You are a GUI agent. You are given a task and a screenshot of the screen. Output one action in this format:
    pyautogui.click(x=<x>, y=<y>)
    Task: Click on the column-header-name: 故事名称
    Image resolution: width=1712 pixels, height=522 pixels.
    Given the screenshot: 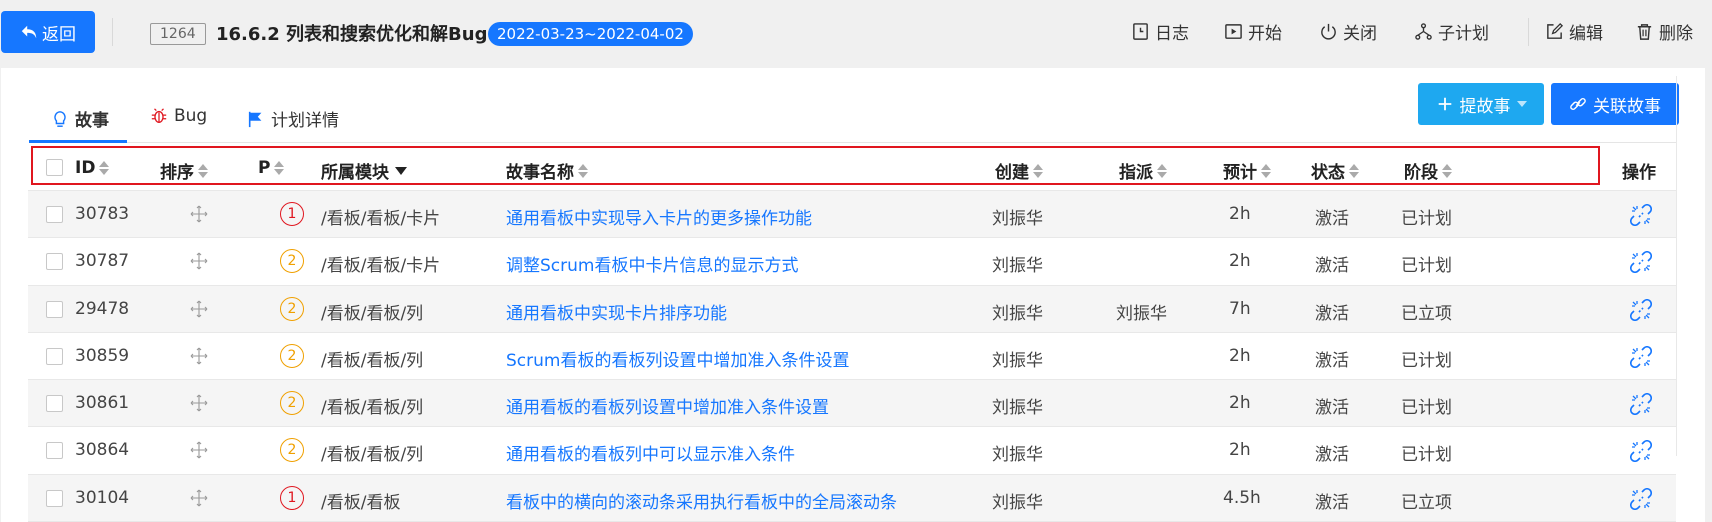 What is the action you would take?
    pyautogui.click(x=547, y=170)
    